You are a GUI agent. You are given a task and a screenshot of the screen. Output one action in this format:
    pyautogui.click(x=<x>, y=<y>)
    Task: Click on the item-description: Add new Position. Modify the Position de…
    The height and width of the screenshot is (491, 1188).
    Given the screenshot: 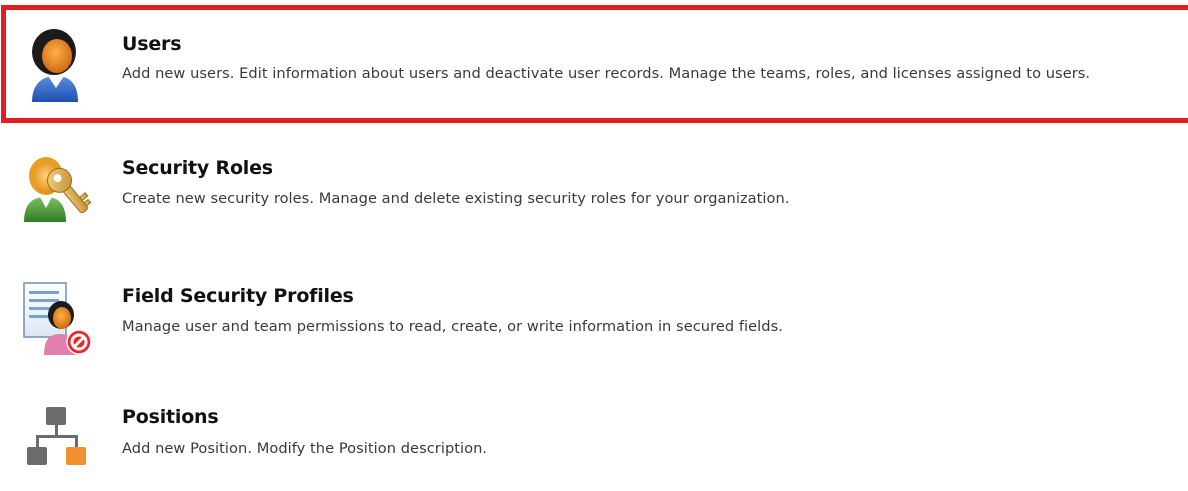 What is the action you would take?
    pyautogui.click(x=305, y=448)
    